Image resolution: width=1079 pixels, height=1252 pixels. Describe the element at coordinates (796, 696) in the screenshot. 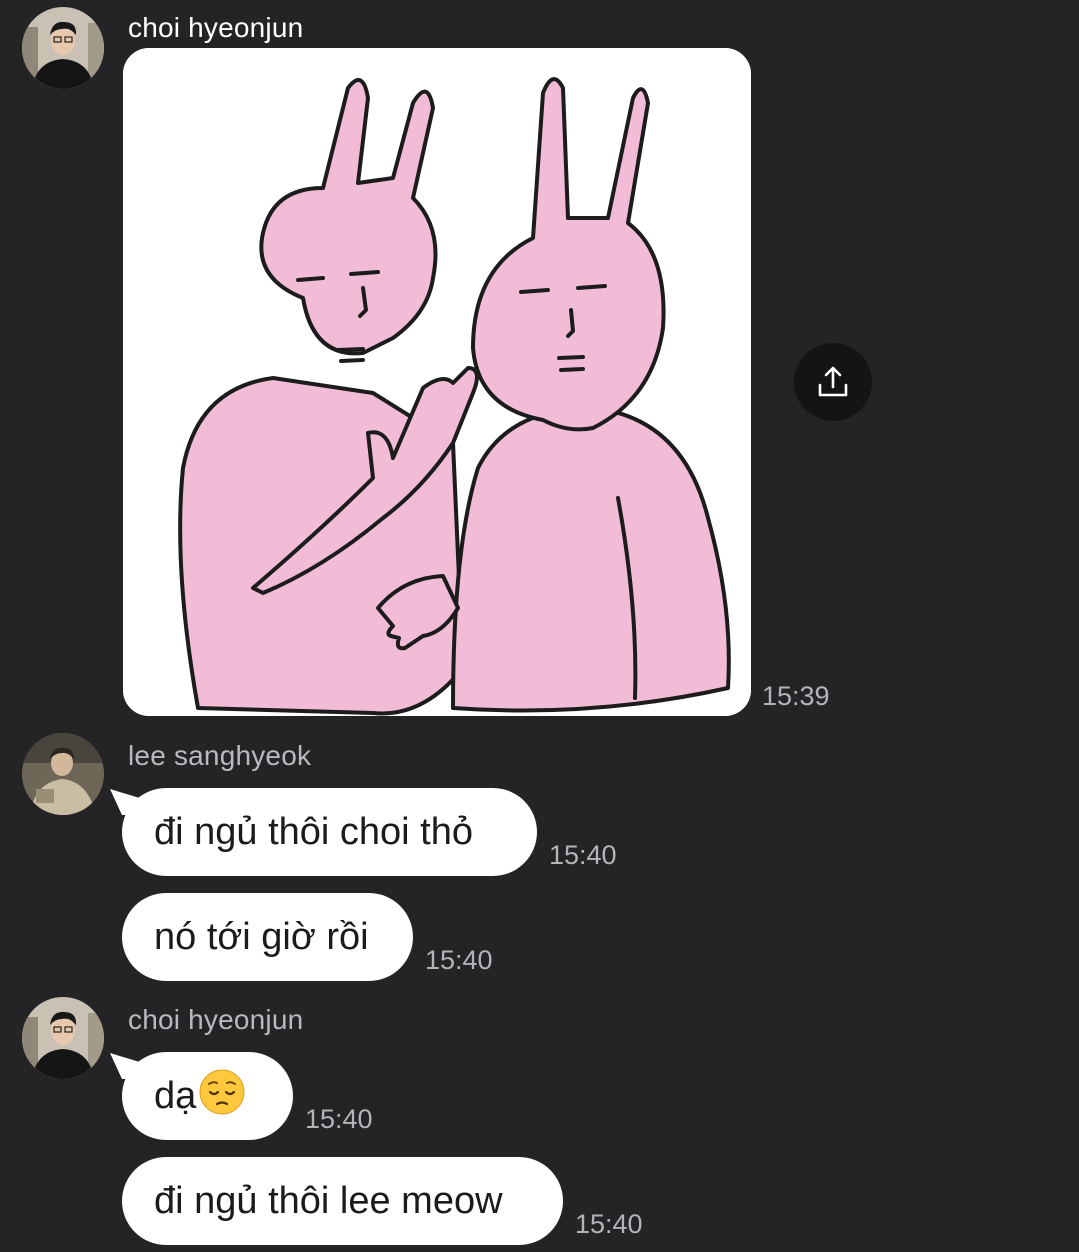

I see `message-time: 15:39` at that location.